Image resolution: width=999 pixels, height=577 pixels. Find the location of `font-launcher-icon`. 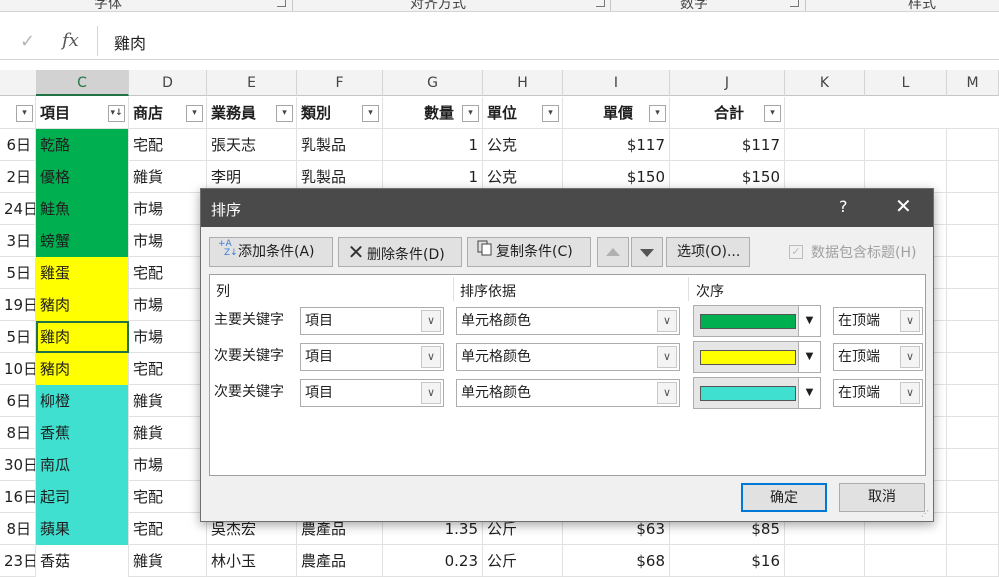

font-launcher-icon is located at coordinates (281, 3).